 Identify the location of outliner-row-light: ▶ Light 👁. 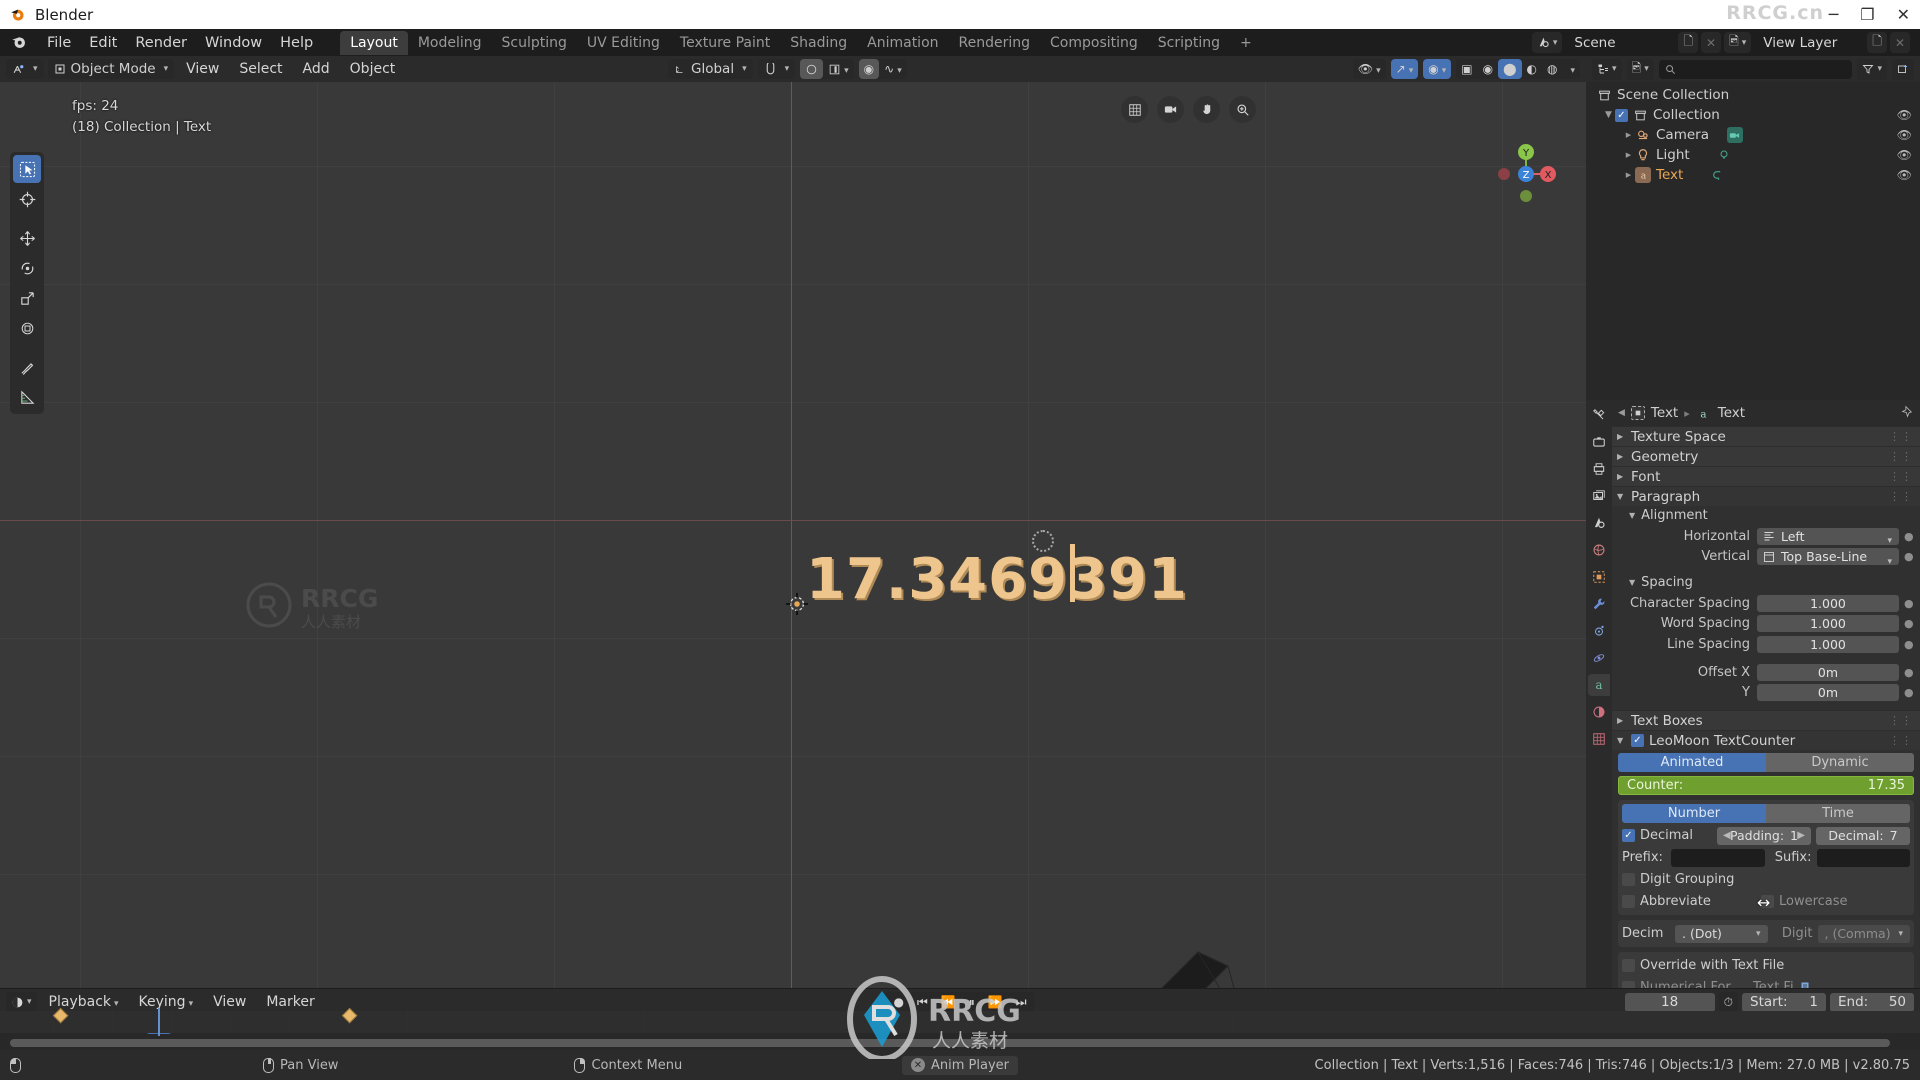
(1753, 155).